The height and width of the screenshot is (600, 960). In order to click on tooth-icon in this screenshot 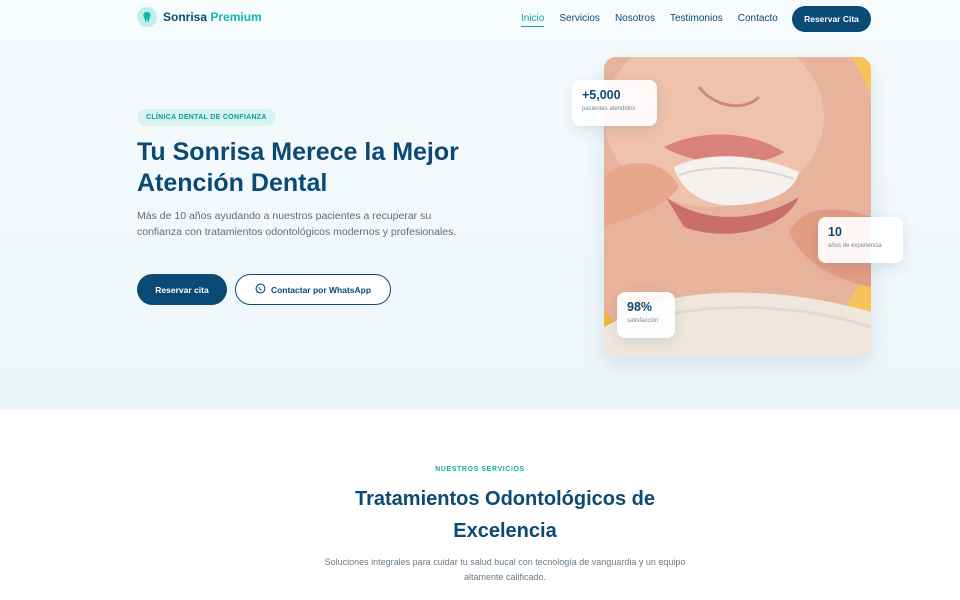, I will do `click(147, 17)`.